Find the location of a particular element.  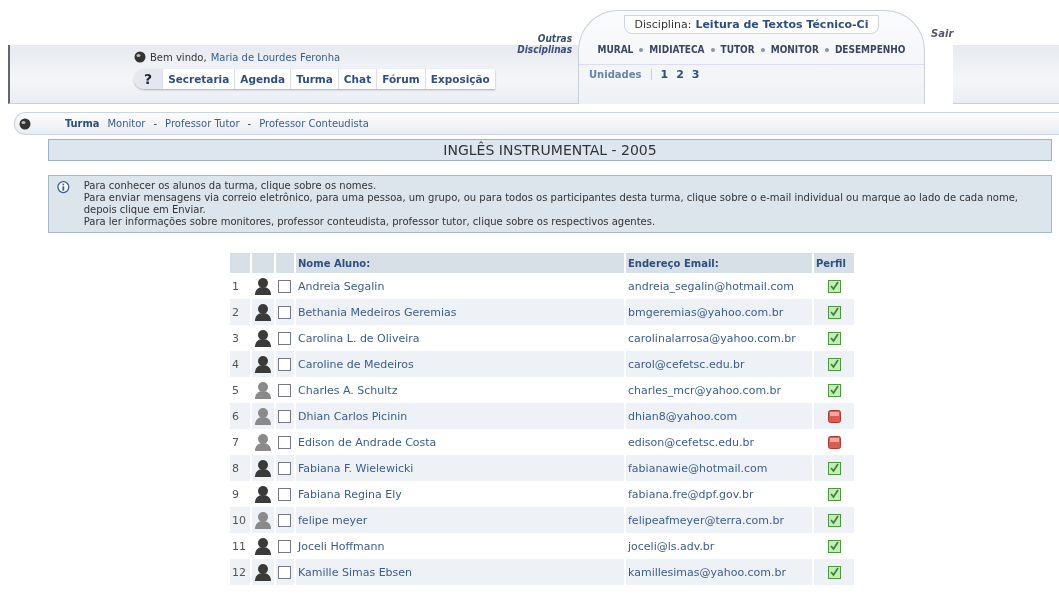

units-label: Unidades is located at coordinates (621, 74).